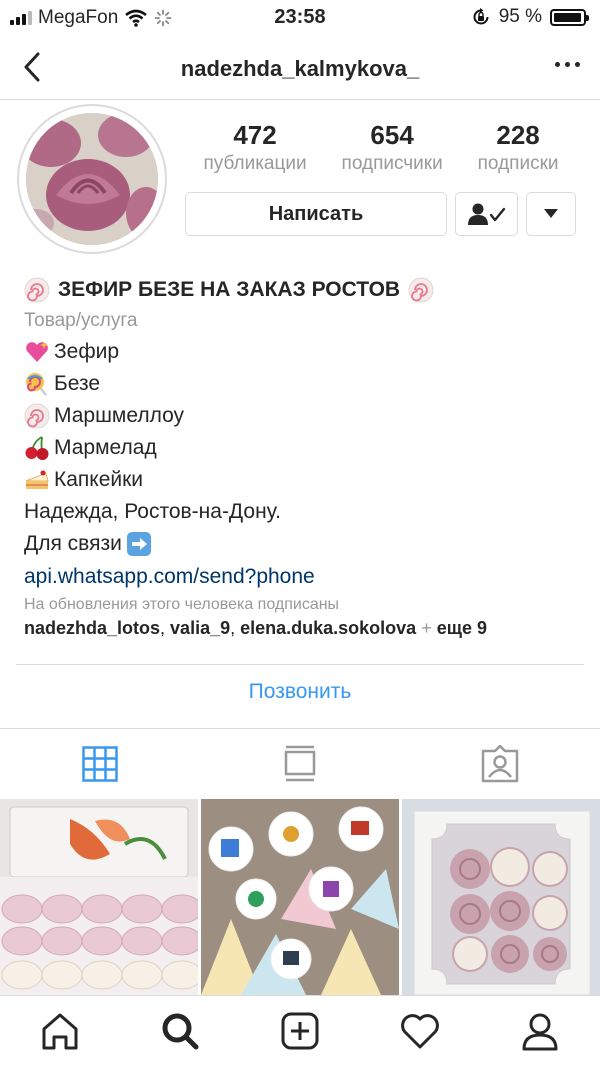 The height and width of the screenshot is (1066, 600). I want to click on divider, so click(300, 664).